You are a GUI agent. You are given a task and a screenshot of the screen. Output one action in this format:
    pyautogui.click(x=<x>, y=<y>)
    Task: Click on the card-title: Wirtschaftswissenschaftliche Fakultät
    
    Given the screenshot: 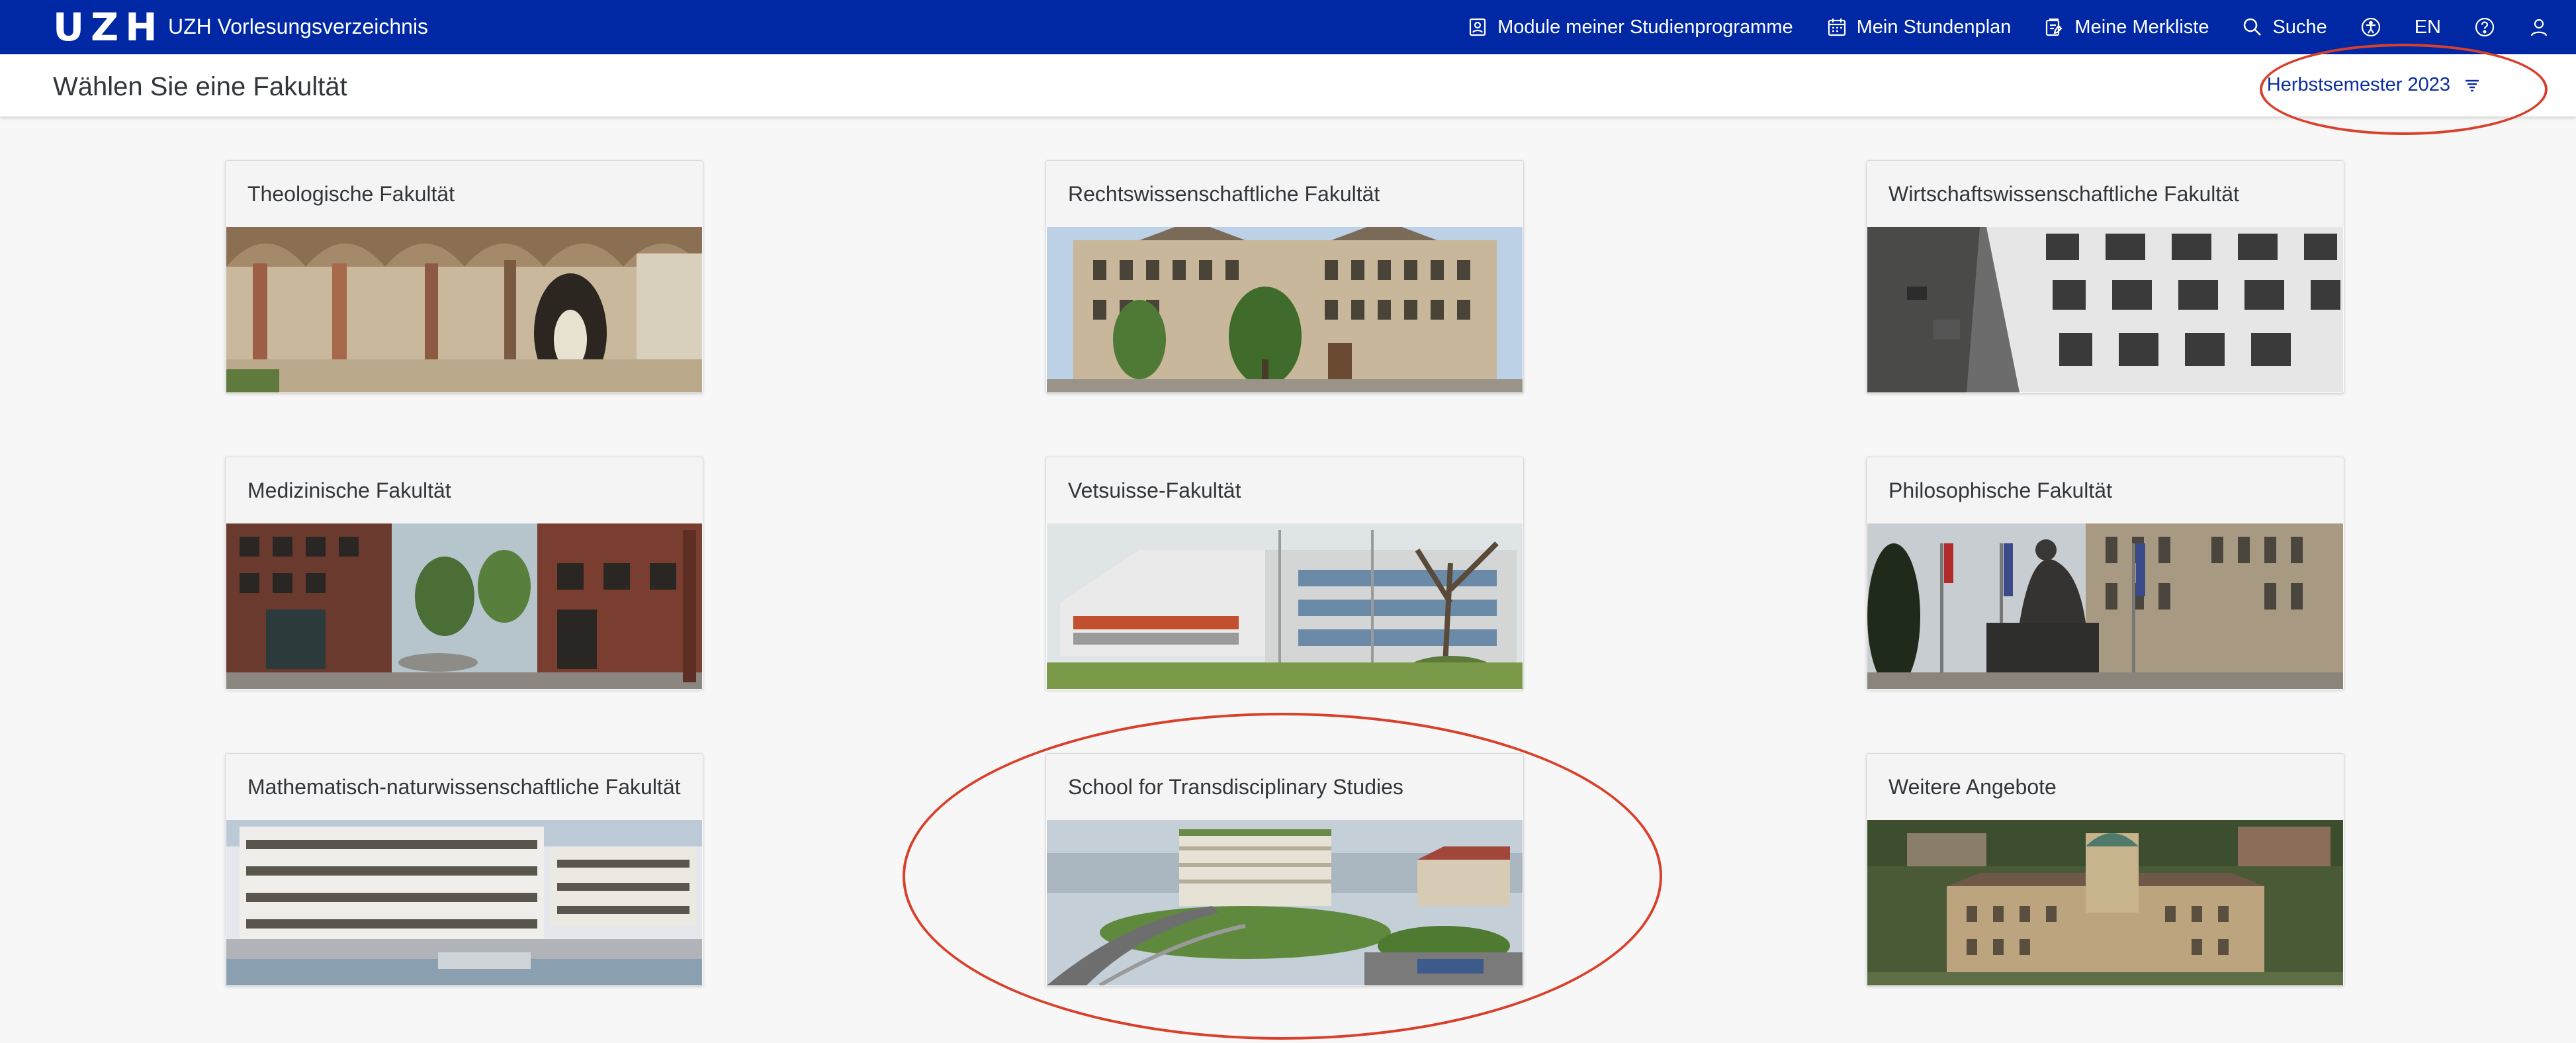 What is the action you would take?
    pyautogui.click(x=2063, y=194)
    